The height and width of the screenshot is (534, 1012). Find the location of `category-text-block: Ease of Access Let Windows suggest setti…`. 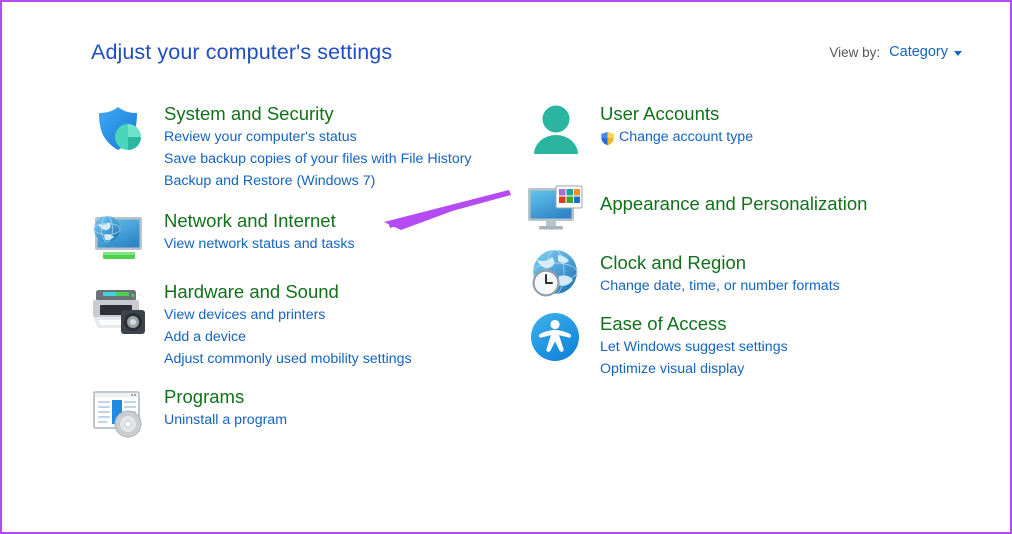

category-text-block: Ease of Access Let Windows suggest setti… is located at coordinates (687, 346).